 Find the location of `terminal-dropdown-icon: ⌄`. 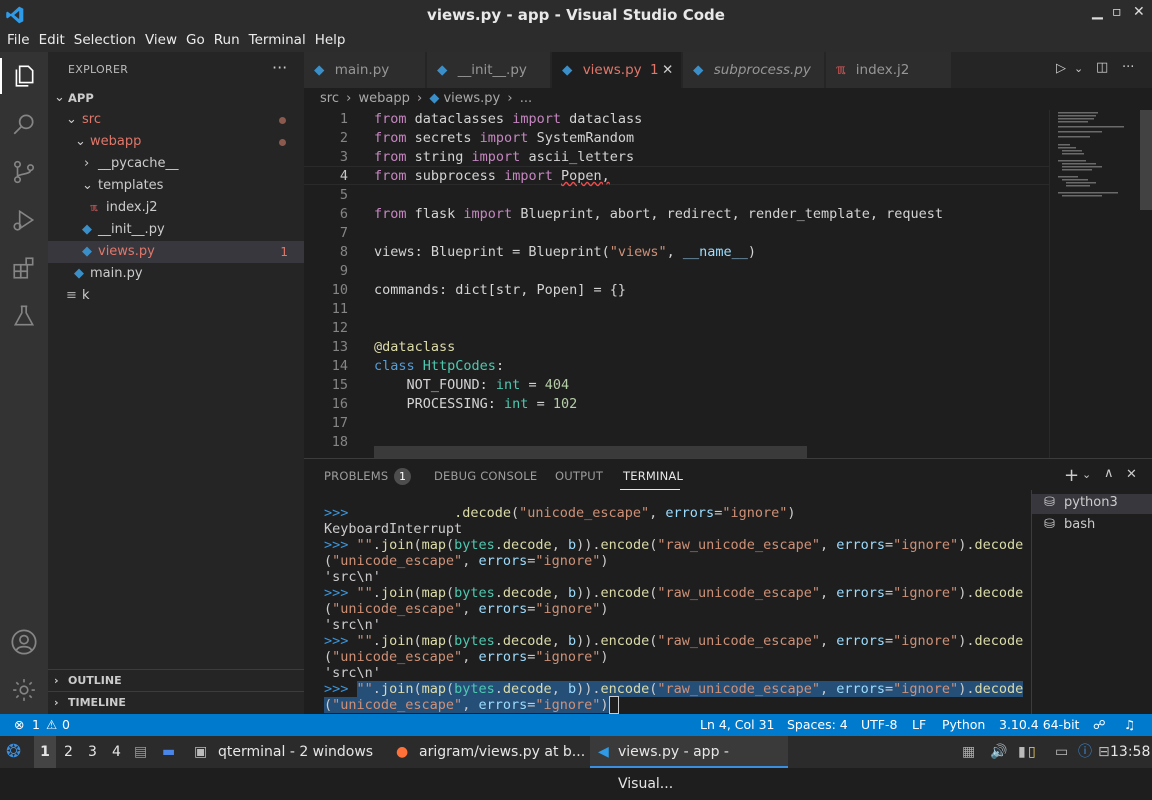

terminal-dropdown-icon: ⌄ is located at coordinates (1086, 474).